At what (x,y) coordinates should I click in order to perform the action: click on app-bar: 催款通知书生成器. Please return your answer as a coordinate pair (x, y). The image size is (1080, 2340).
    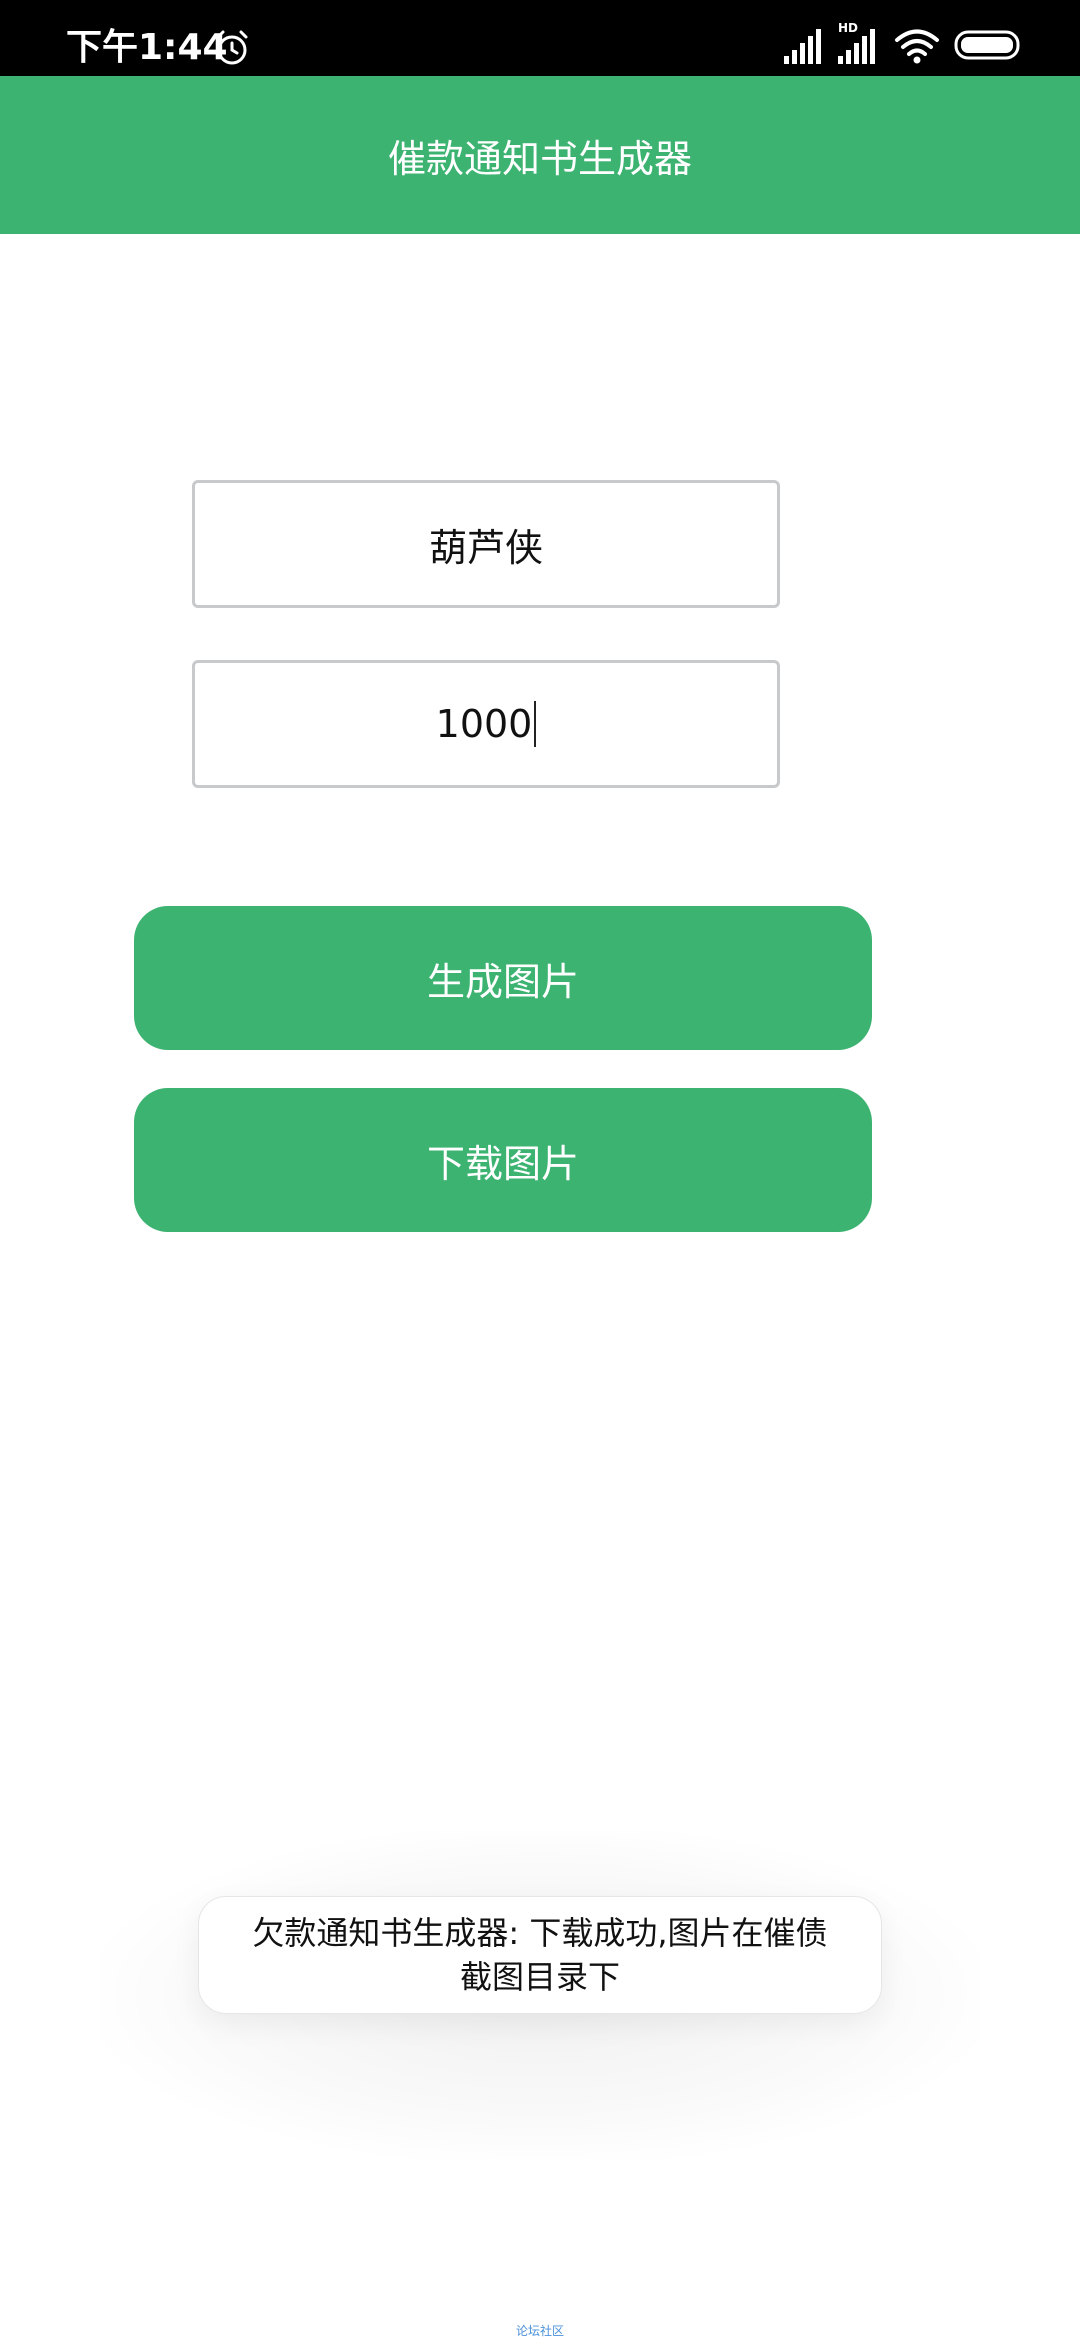
    Looking at the image, I should click on (540, 155).